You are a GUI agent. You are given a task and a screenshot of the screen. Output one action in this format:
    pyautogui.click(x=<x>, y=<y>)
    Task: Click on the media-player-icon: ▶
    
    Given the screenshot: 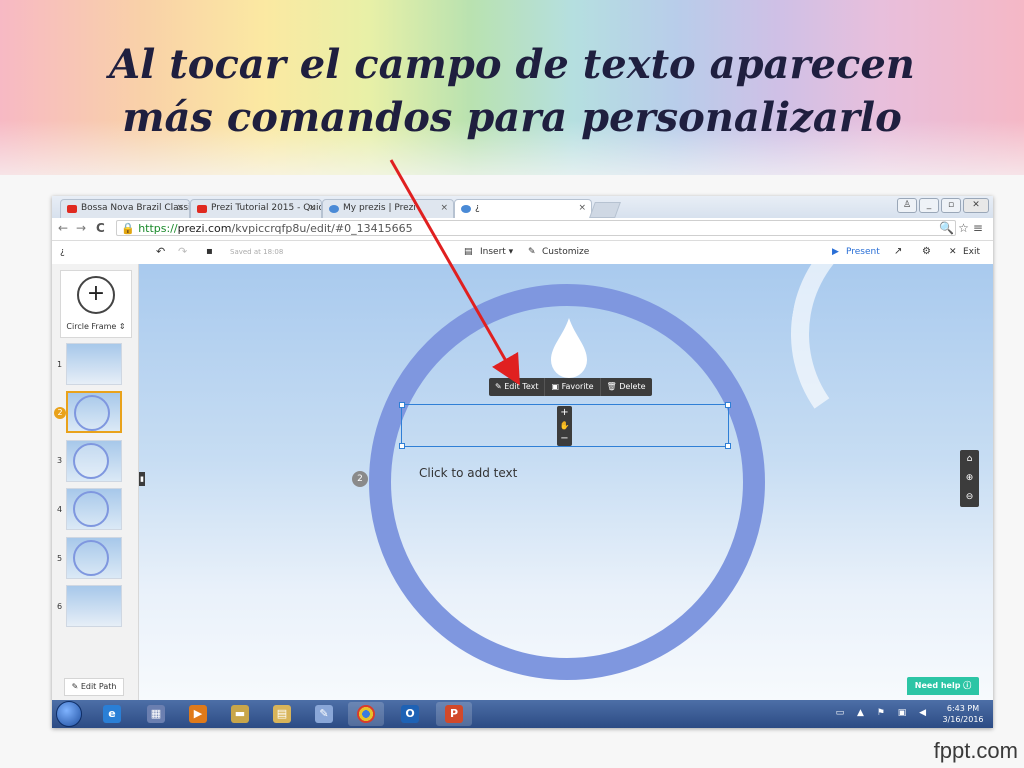 What is the action you would take?
    pyautogui.click(x=198, y=714)
    